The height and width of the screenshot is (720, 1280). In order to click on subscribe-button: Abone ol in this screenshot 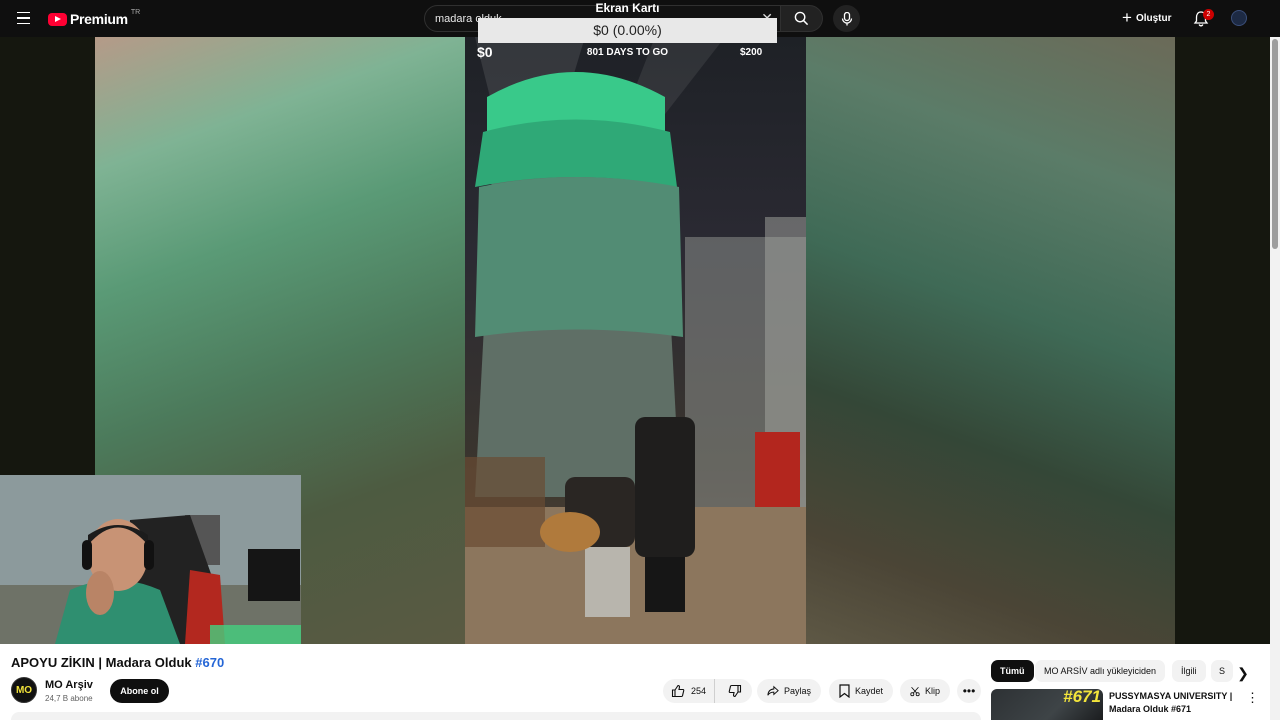, I will do `click(139, 691)`.